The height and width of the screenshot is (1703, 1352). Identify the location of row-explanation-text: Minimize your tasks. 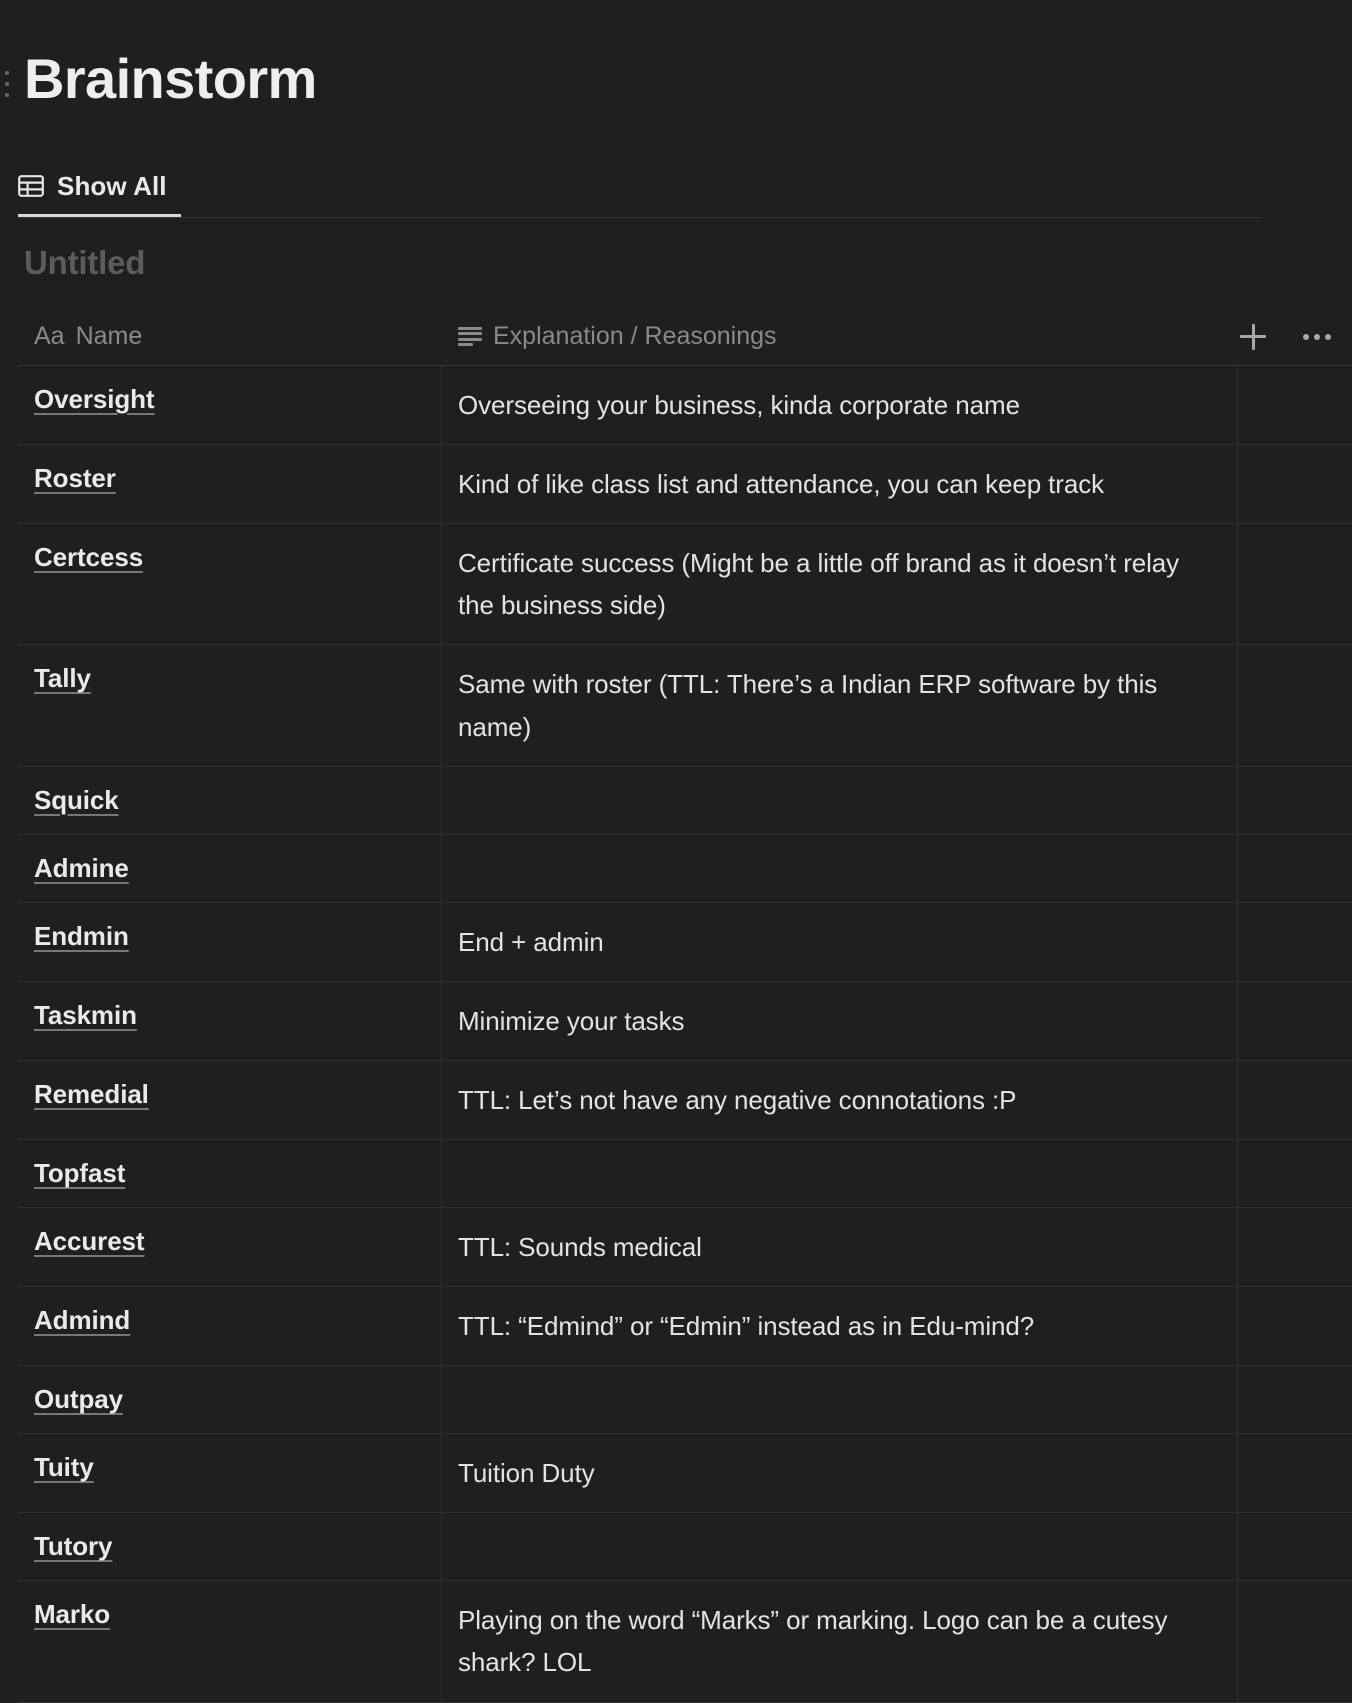
(571, 1020).